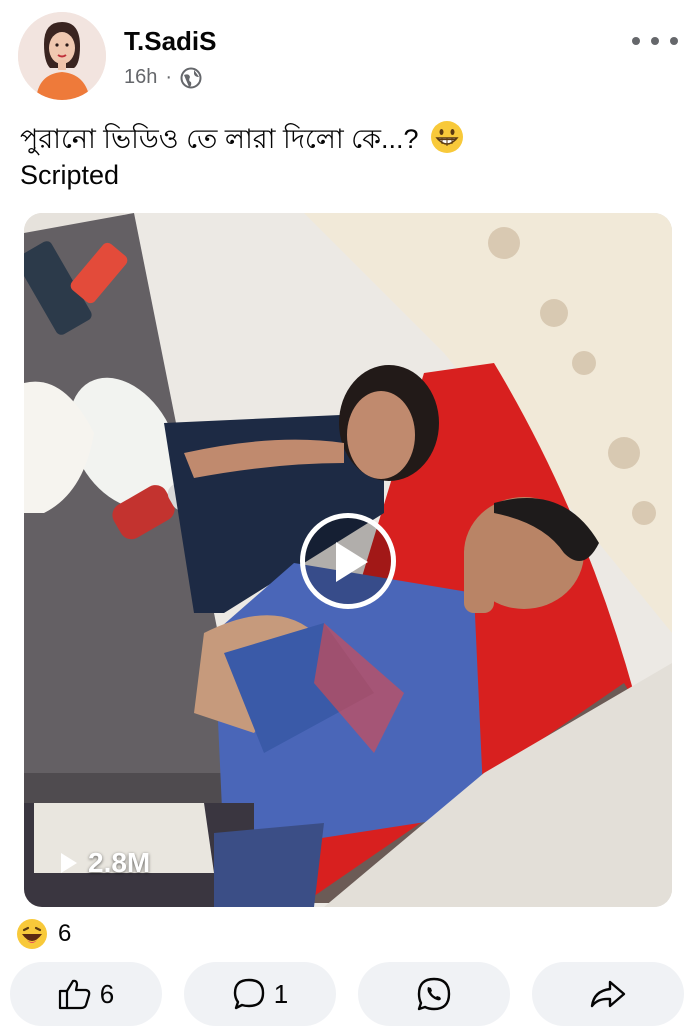 Image resolution: width=696 pixels, height=1026 pixels. Describe the element at coordinates (348, 994) in the screenshot. I see `action-bar: 6 1` at that location.